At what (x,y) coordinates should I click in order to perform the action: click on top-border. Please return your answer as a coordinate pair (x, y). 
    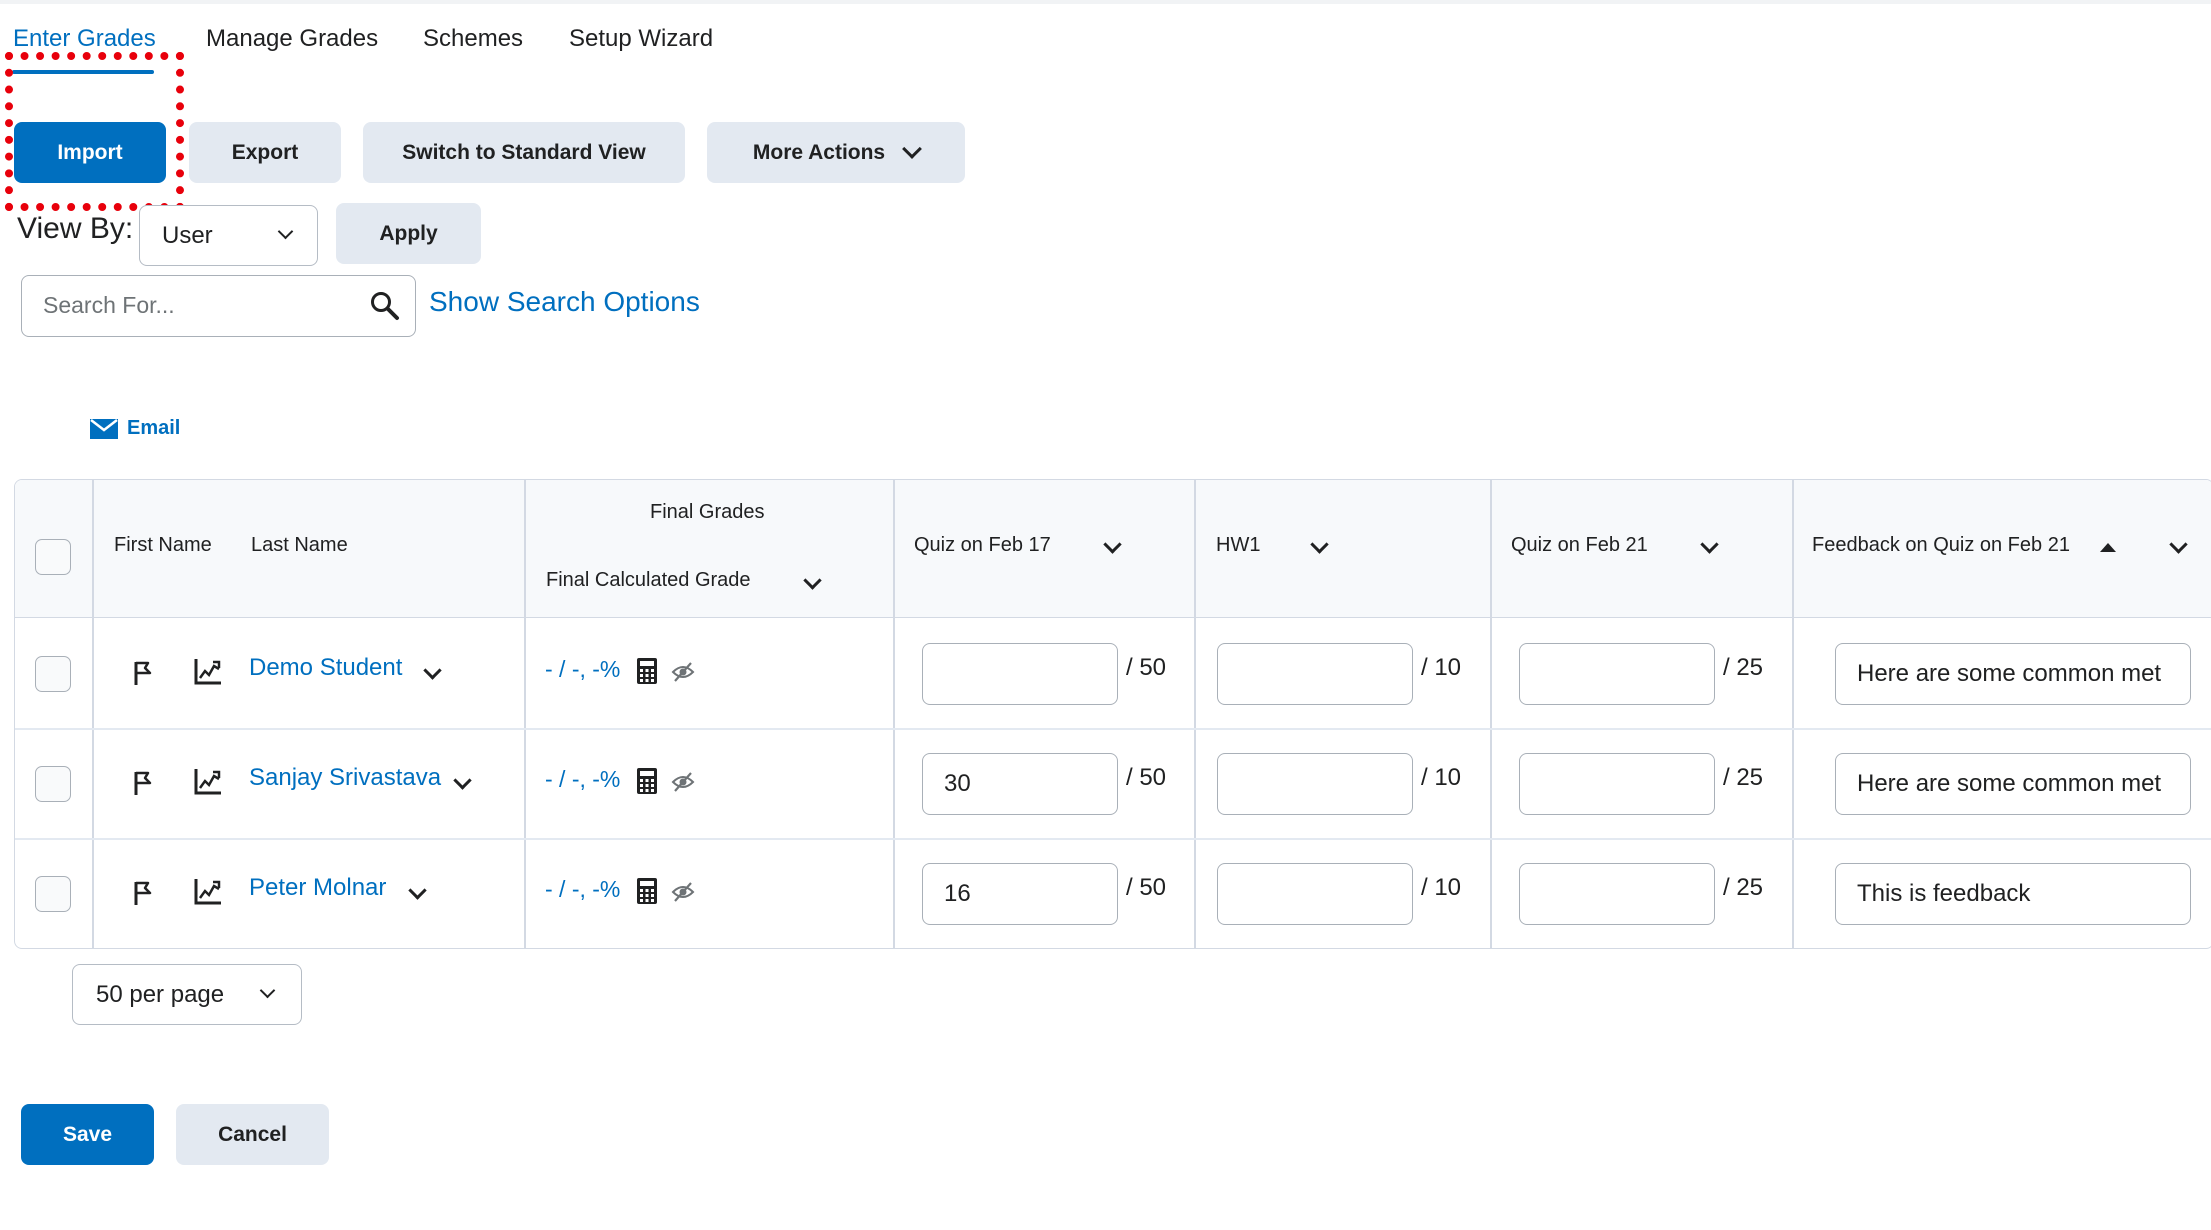
    Looking at the image, I should click on (1105, 2).